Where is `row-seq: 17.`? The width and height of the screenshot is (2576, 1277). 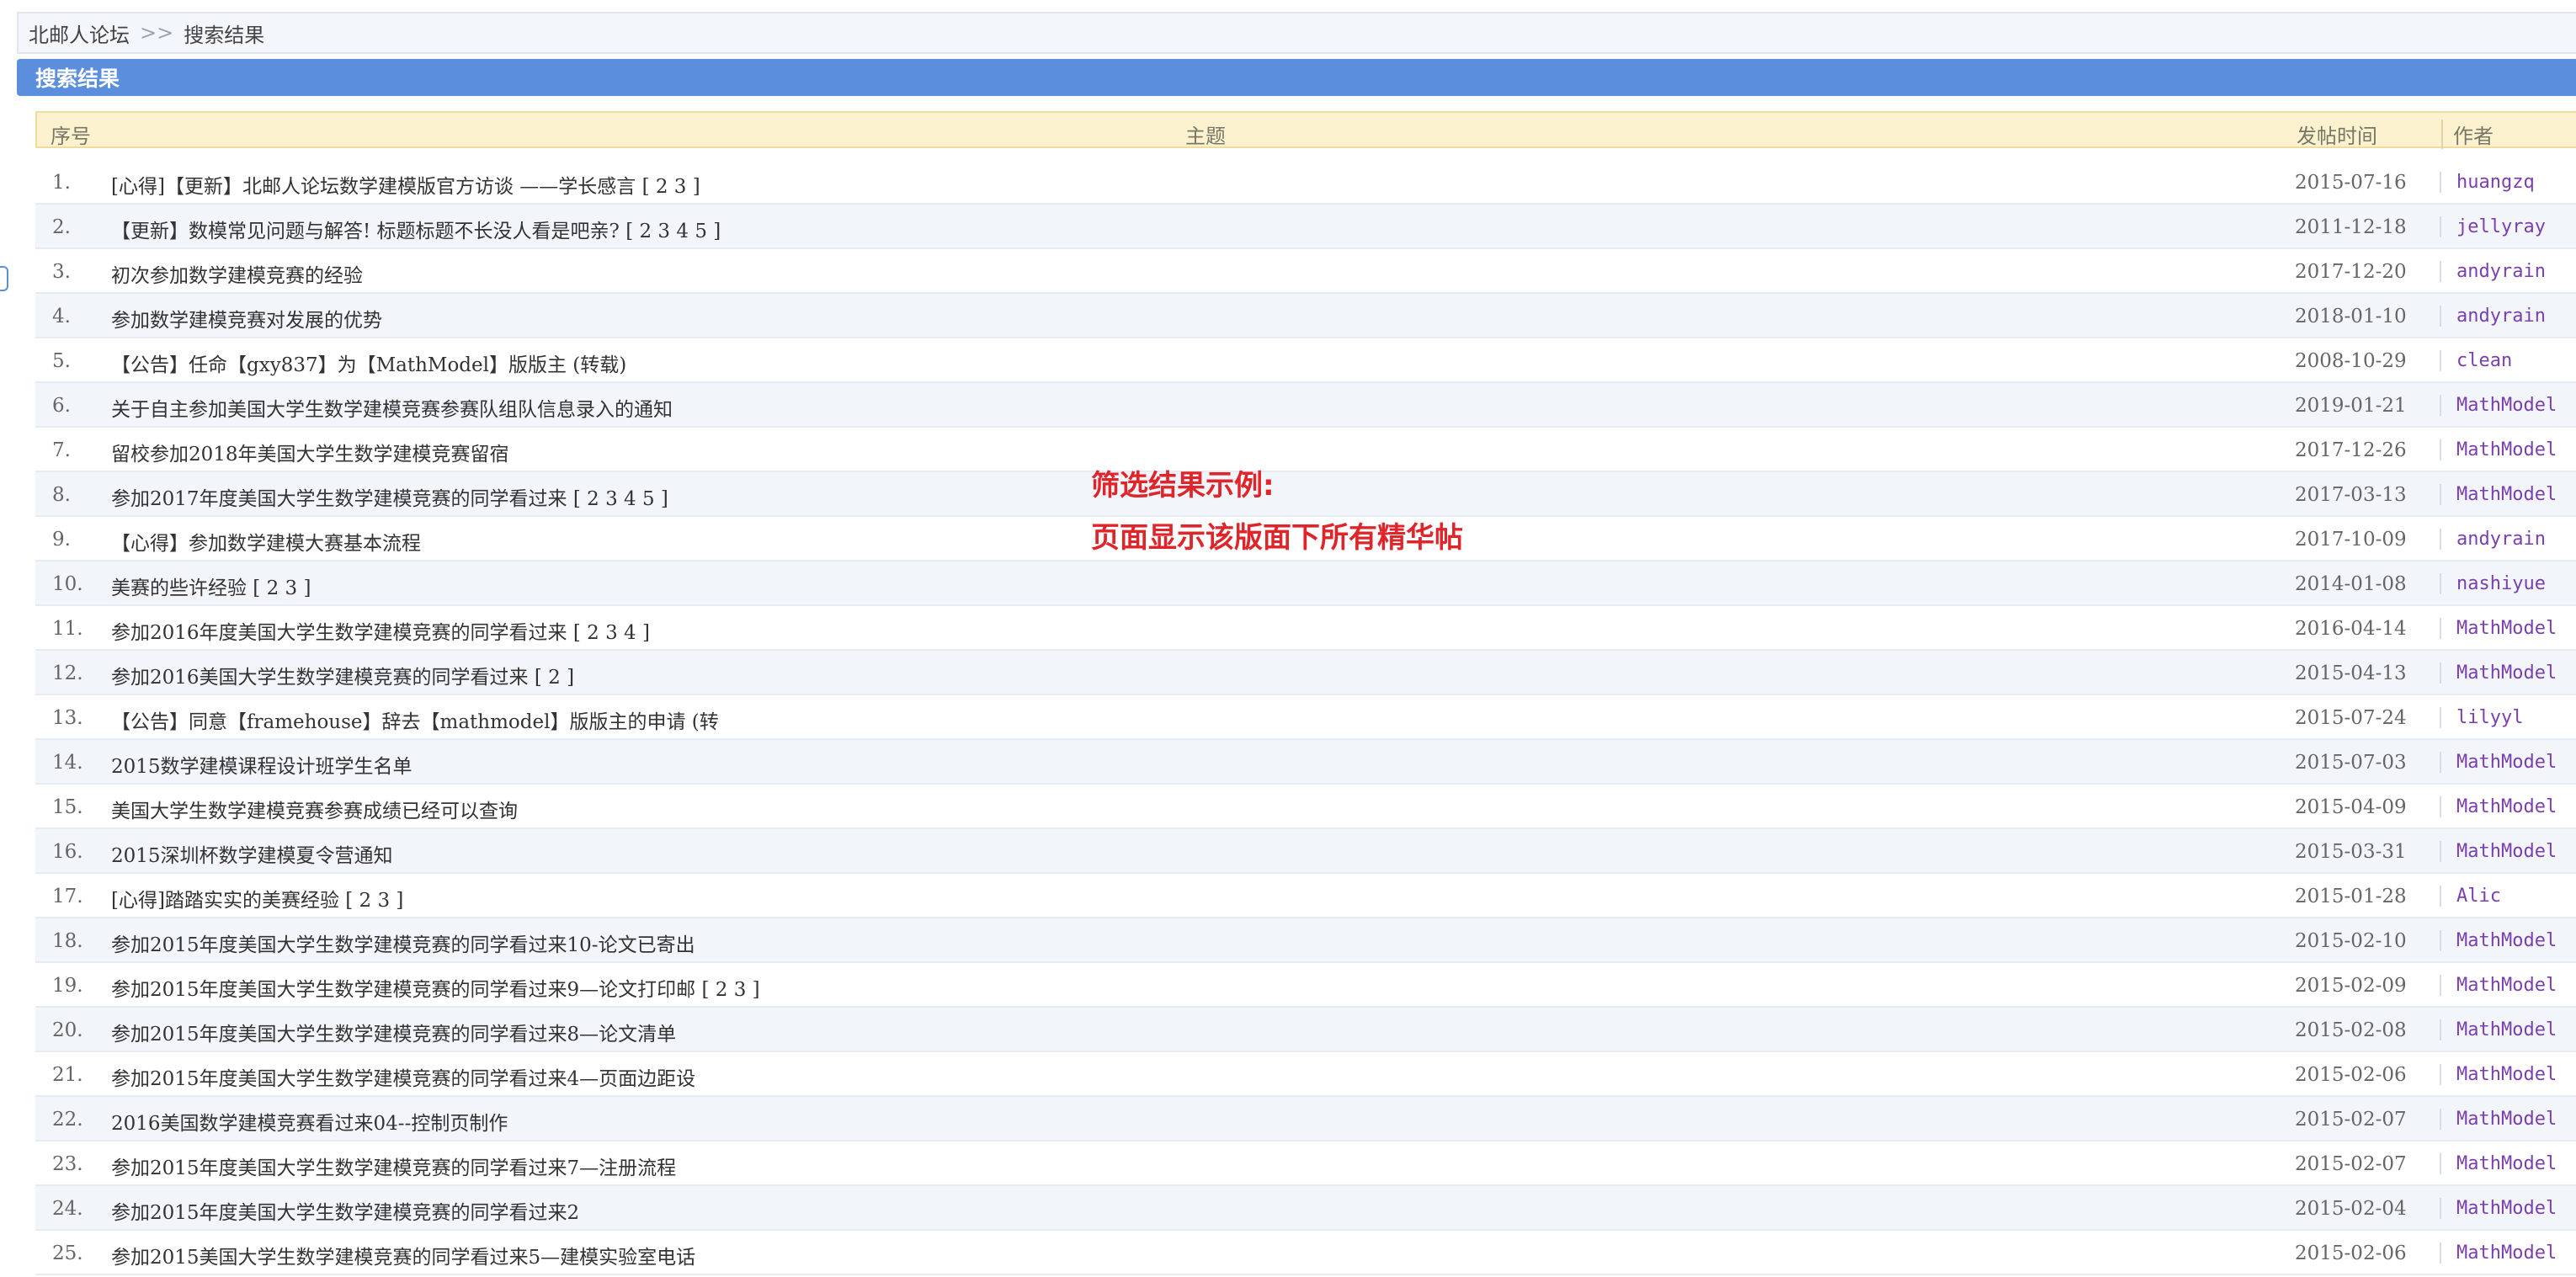
row-seq: 17. is located at coordinates (67, 896).